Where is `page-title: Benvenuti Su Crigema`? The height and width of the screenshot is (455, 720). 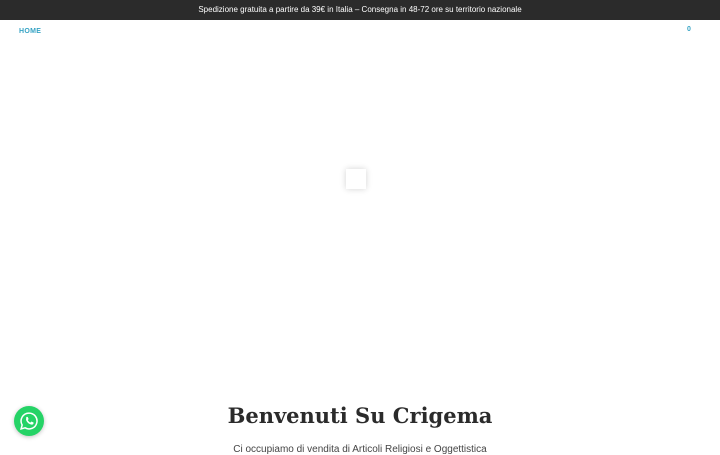
page-title: Benvenuti Su Crigema is located at coordinates (360, 415).